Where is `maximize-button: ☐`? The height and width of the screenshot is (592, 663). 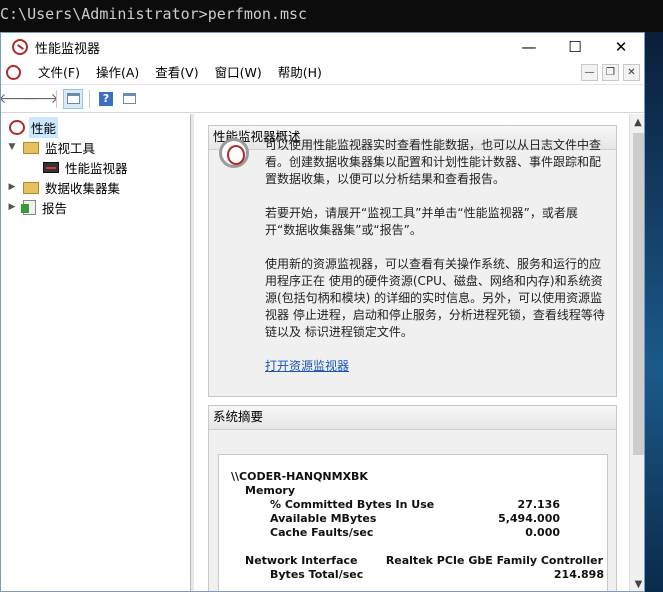 maximize-button: ☐ is located at coordinates (575, 47).